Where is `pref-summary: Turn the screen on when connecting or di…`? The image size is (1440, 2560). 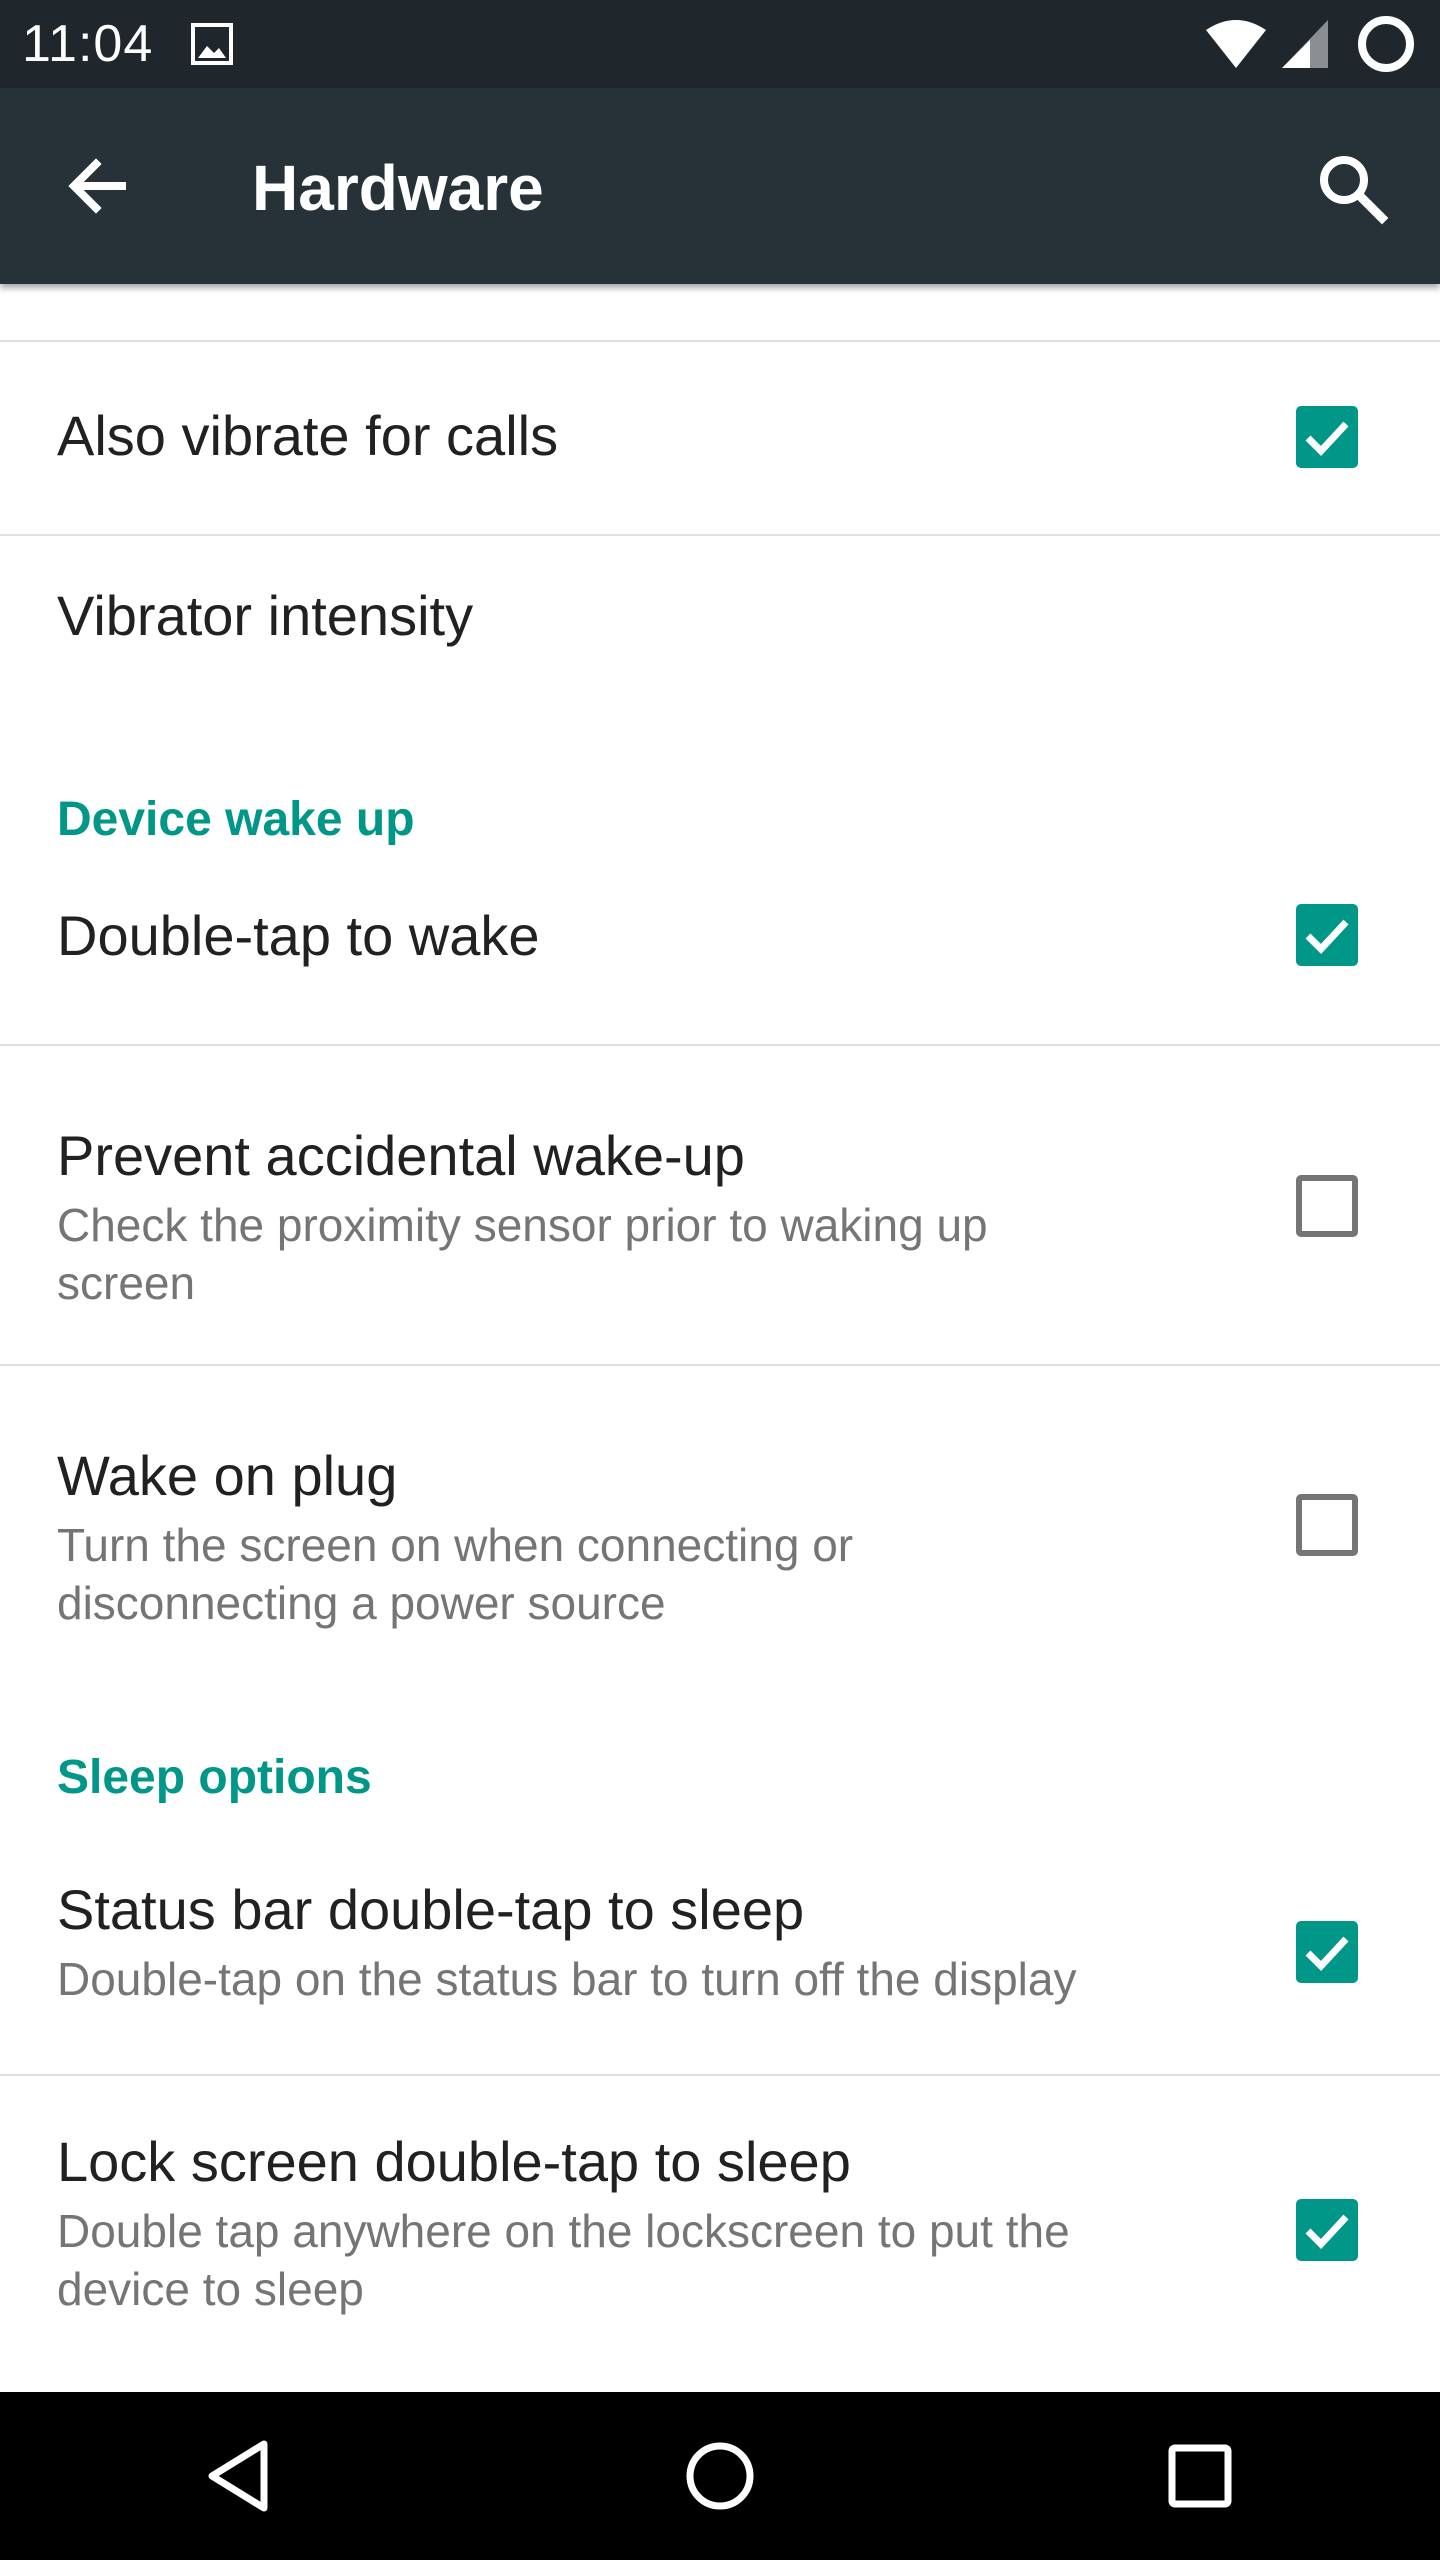 pref-summary: Turn the screen on when connecting or di… is located at coordinates (627, 1574).